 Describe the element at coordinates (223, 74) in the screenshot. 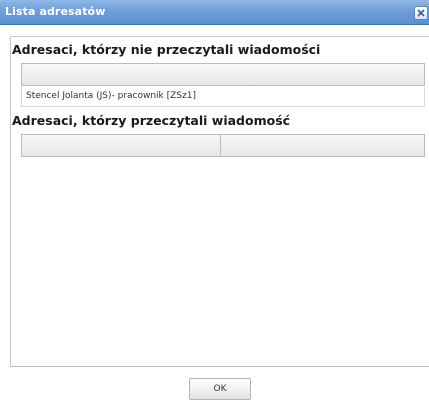

I see `unread-recipients-table-header` at that location.